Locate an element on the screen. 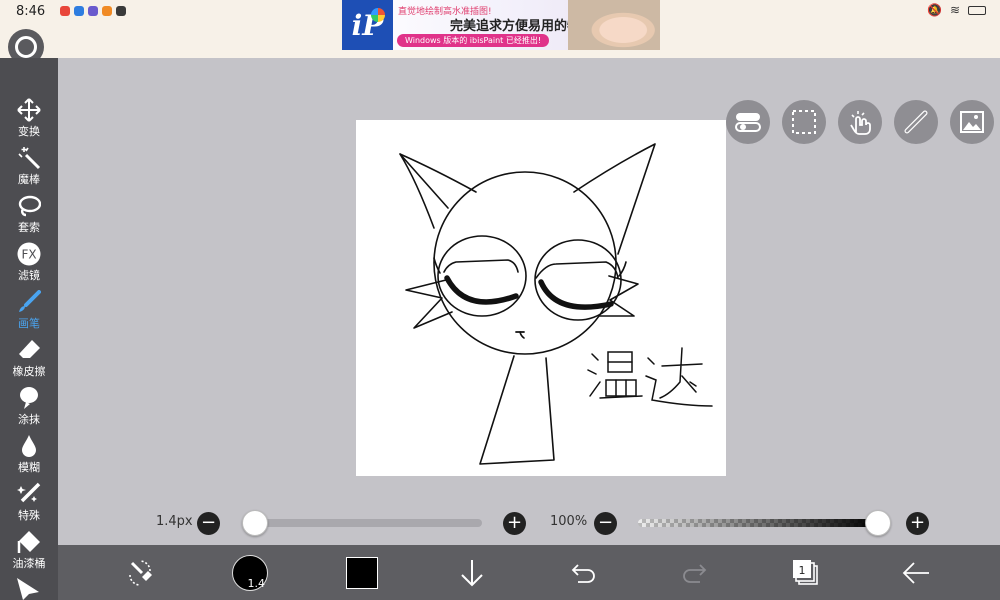 This screenshot has height=600, width=1000. undo-button is located at coordinates (584, 573).